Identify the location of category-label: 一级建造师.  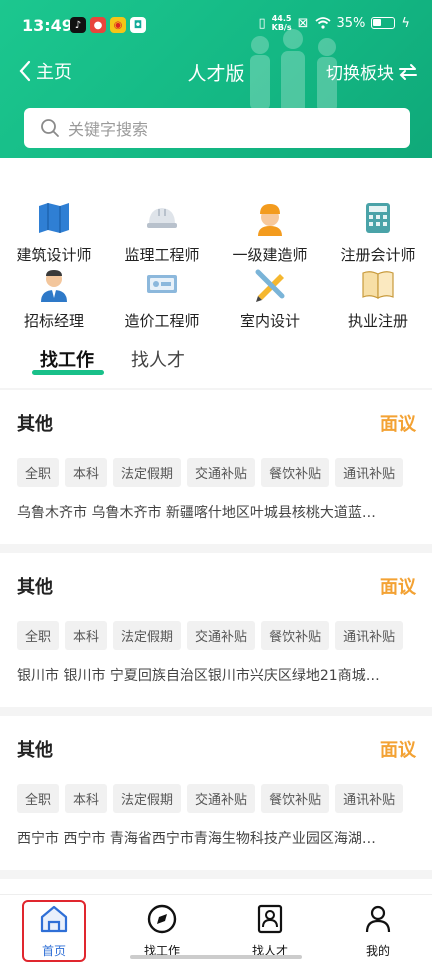
(270, 255).